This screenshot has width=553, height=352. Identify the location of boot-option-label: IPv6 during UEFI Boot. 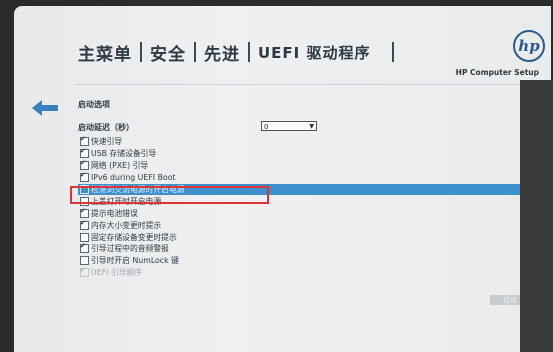
(133, 178).